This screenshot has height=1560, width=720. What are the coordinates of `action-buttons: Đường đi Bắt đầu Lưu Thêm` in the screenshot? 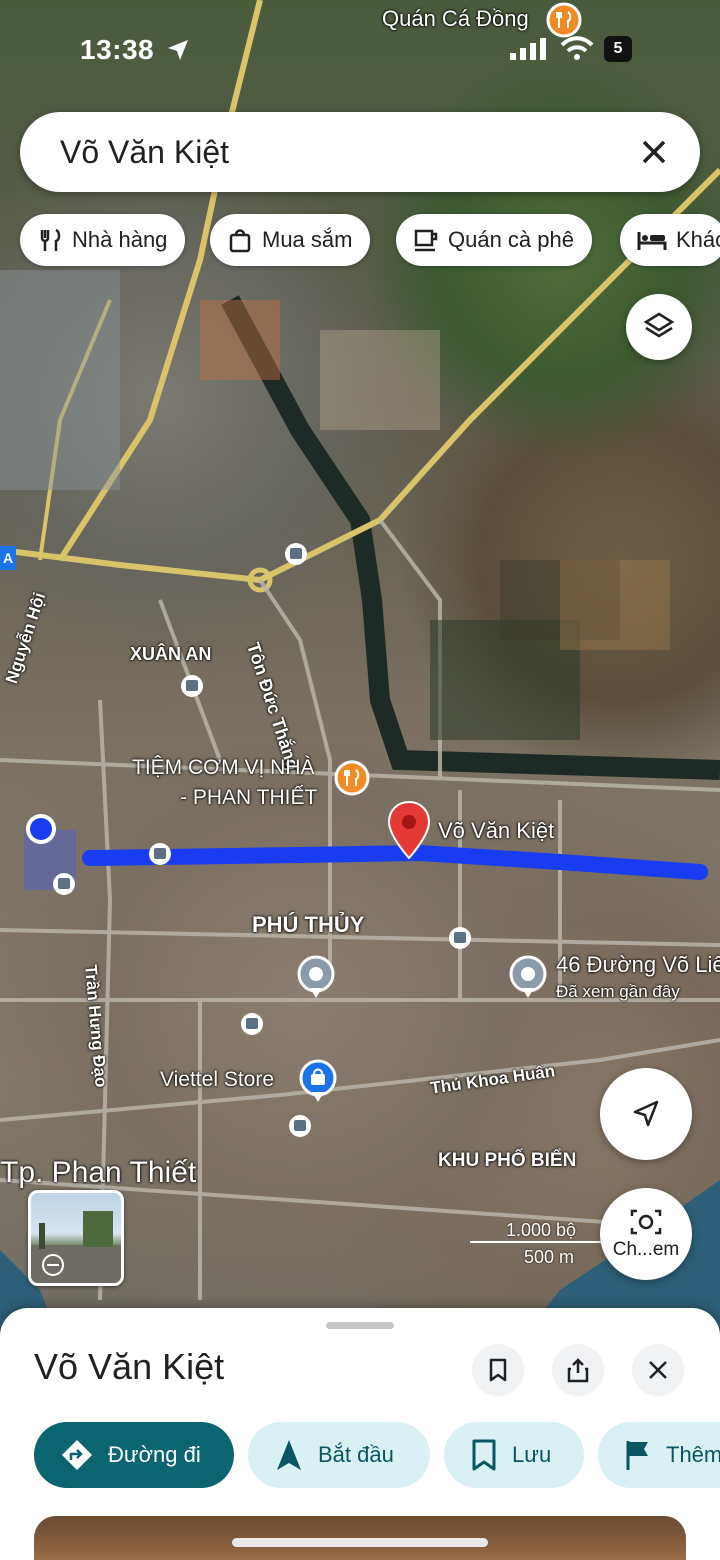 It's located at (377, 1456).